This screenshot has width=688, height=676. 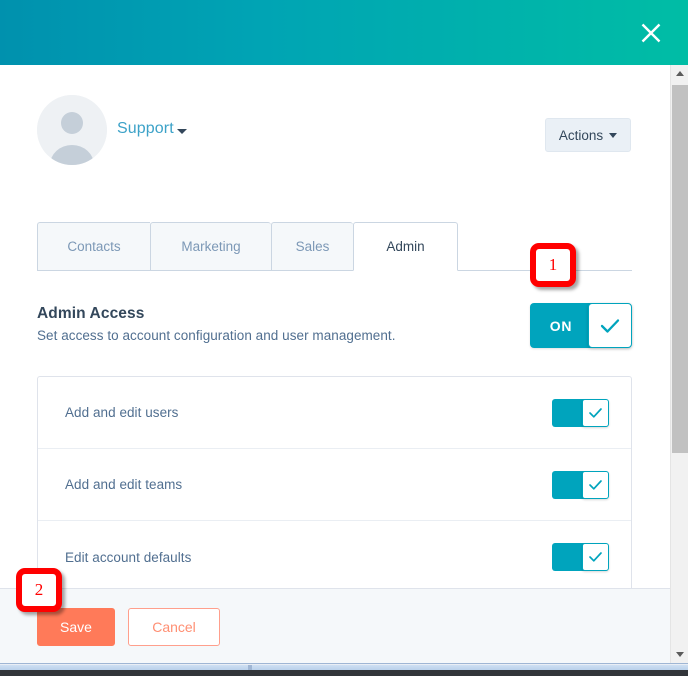 I want to click on annotation-badge-2-number: 2, so click(x=39, y=589).